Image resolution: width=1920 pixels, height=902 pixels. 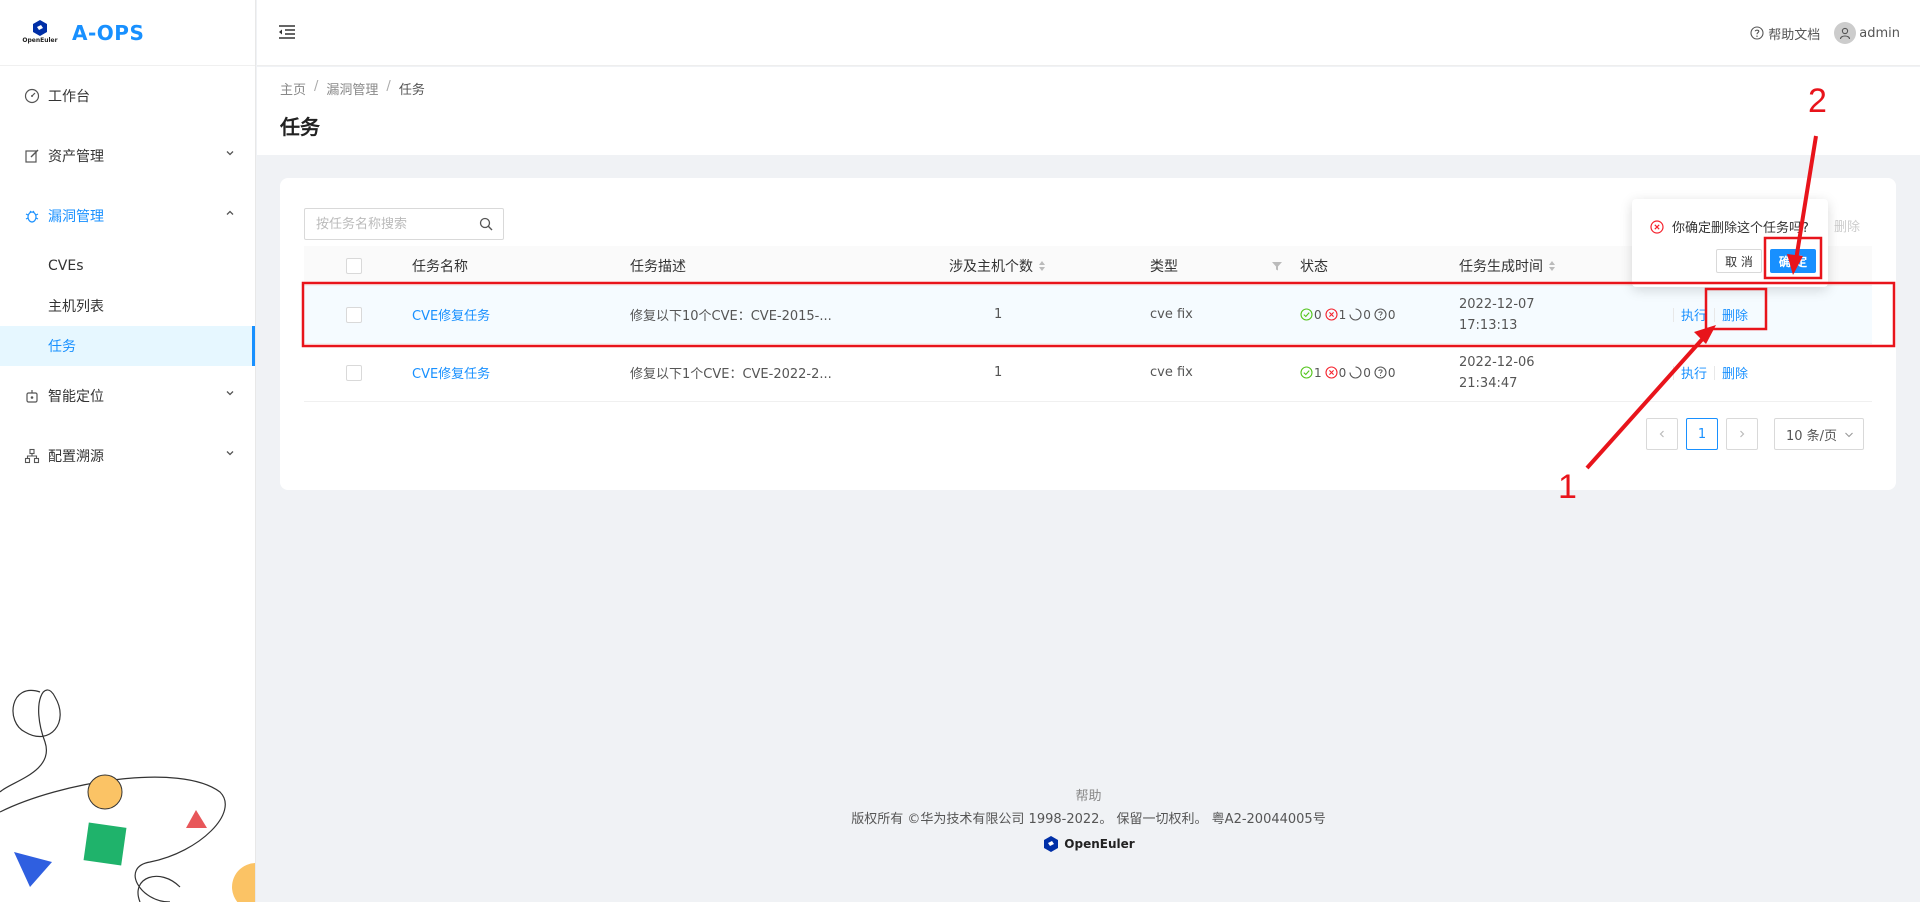 I want to click on header-actions: 帮助文档 admin, so click(x=1825, y=33).